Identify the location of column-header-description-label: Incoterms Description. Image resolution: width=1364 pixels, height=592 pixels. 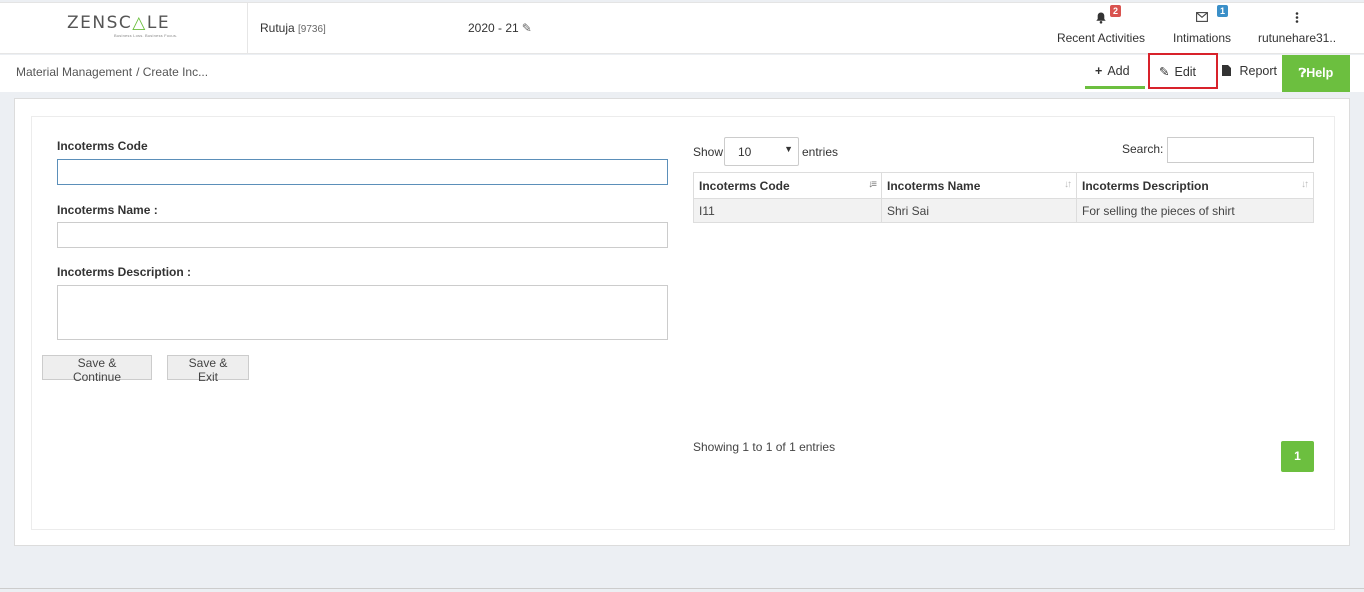
(1145, 185).